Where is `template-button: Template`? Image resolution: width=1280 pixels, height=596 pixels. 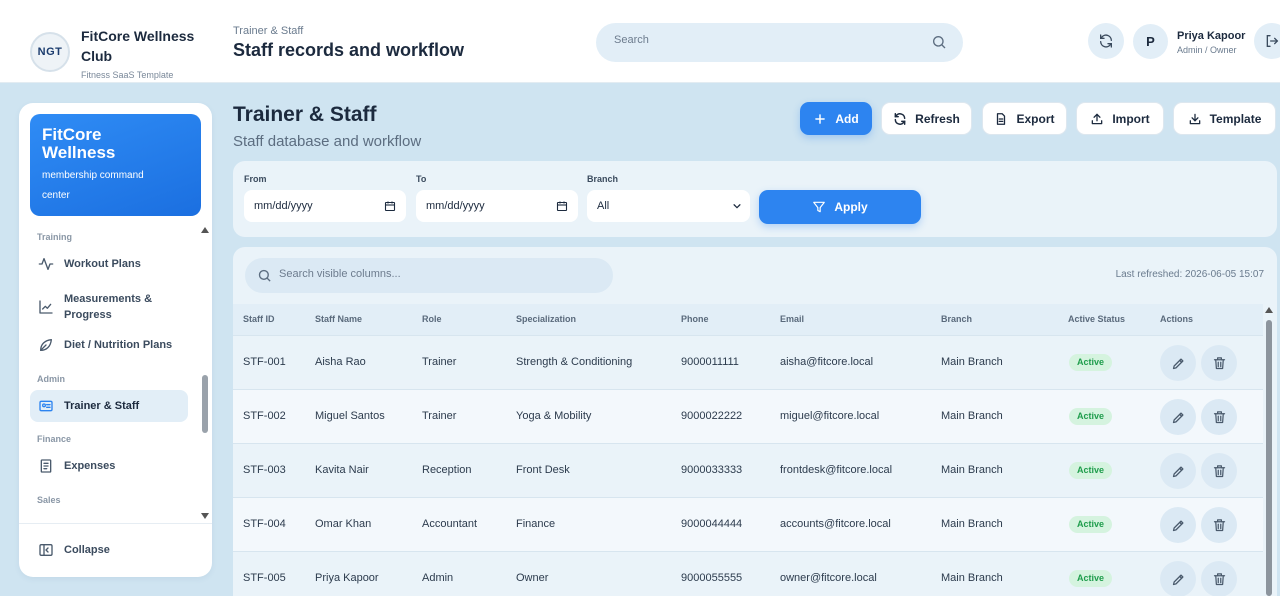 template-button: Template is located at coordinates (1224, 118).